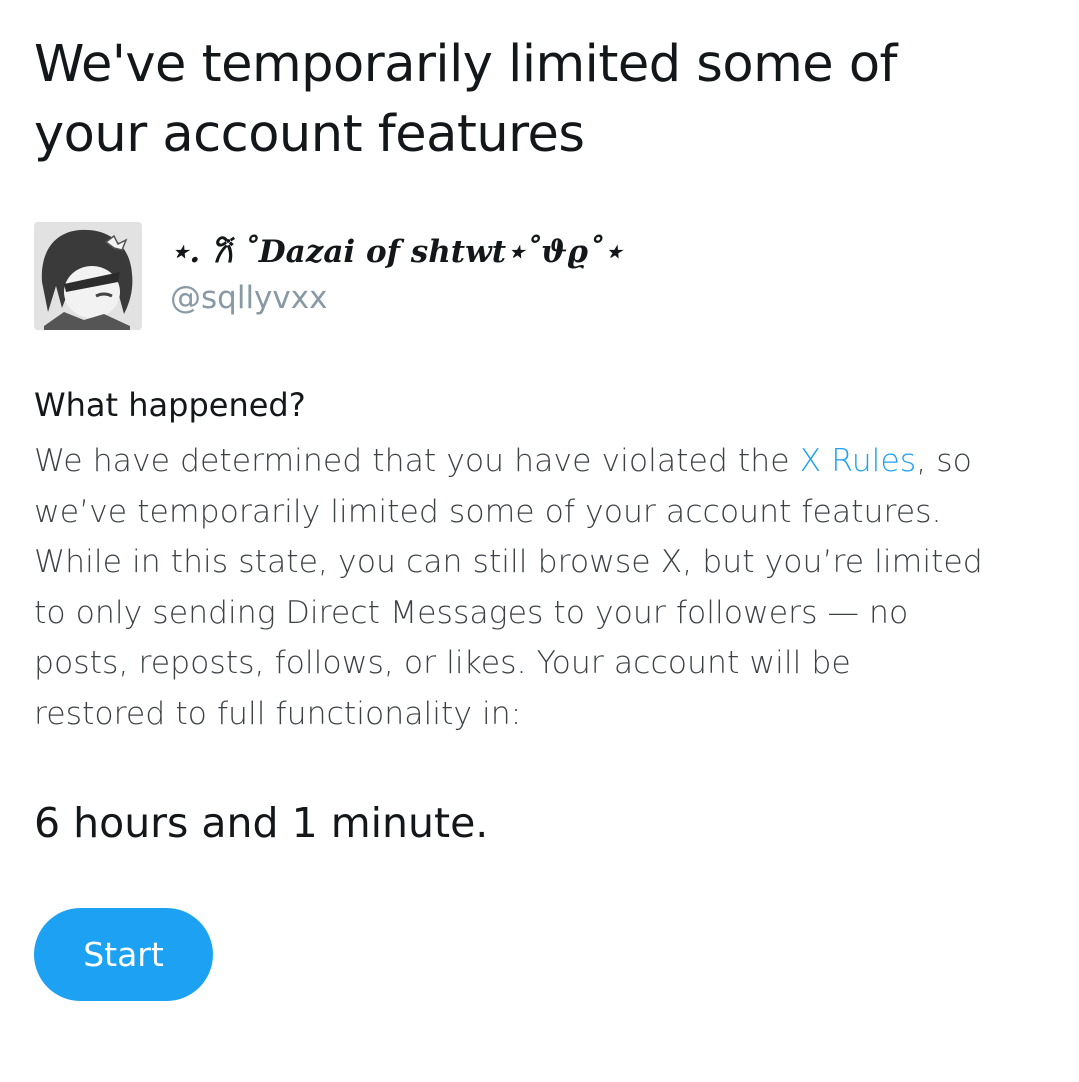 The width and height of the screenshot is (1079, 1082). I want to click on avatar, so click(88, 276).